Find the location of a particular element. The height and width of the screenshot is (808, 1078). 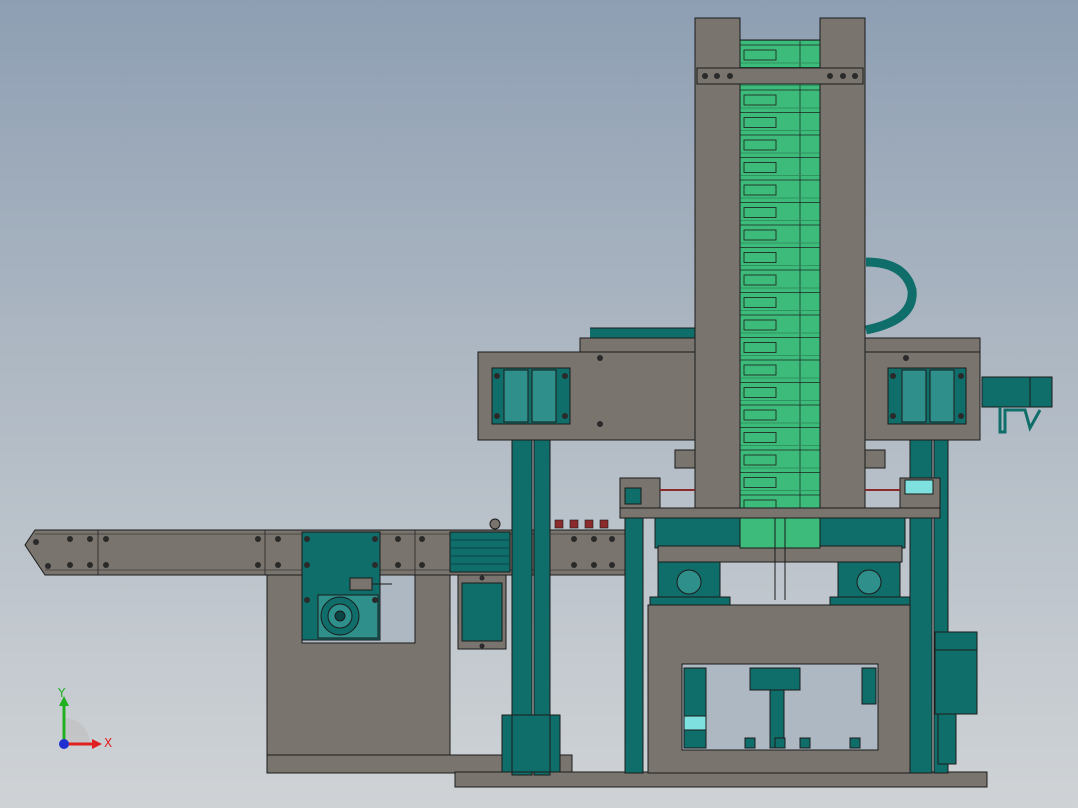

gearbox is located at coordinates (480, 552).